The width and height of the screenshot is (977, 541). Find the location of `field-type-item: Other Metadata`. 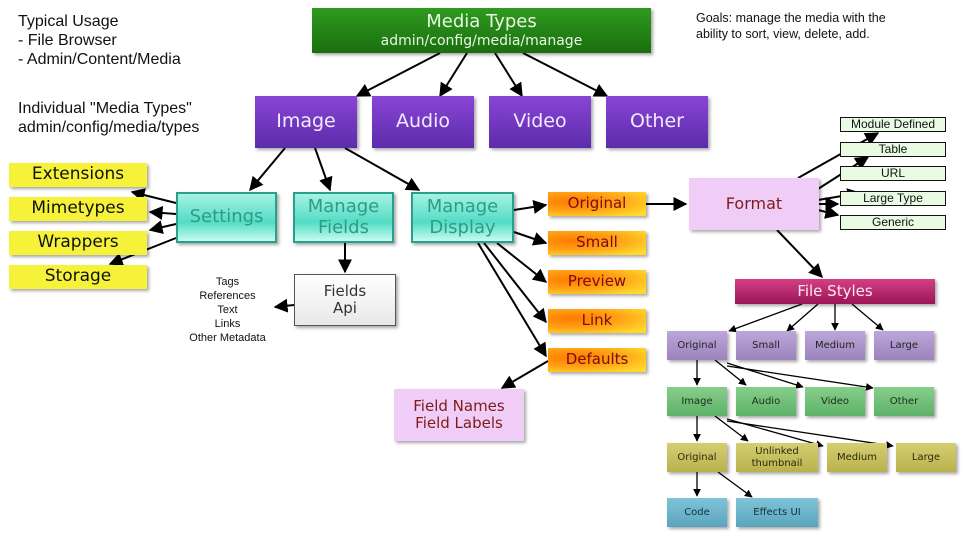

field-type-item: Other Metadata is located at coordinates (227, 338).